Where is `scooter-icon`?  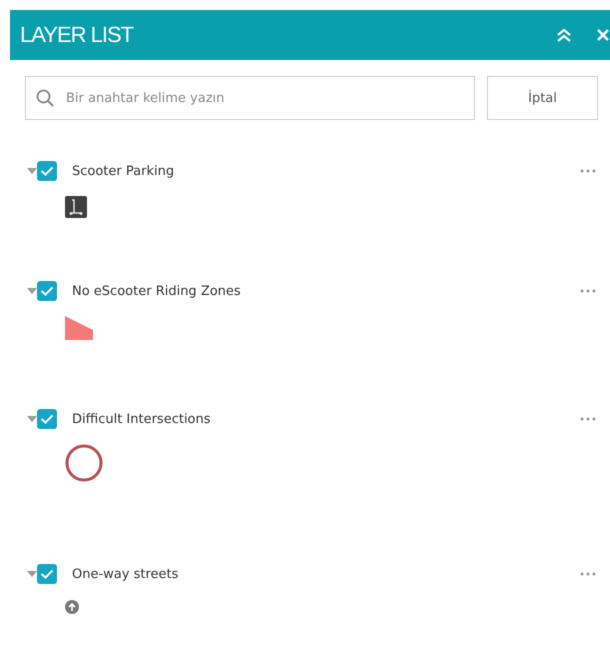 scooter-icon is located at coordinates (76, 207).